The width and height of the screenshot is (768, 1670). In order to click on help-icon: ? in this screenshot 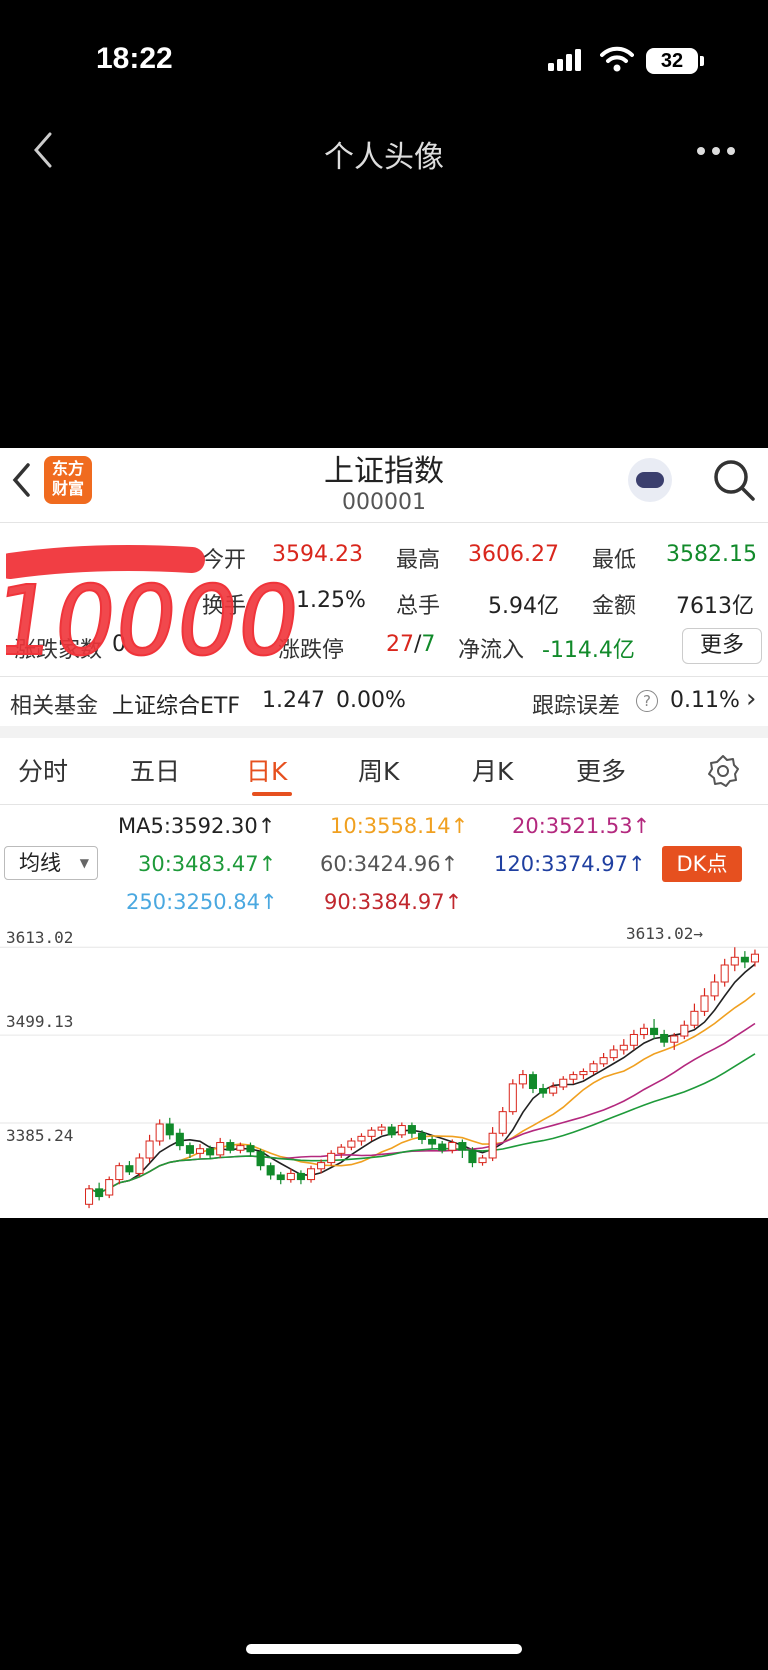, I will do `click(647, 700)`.